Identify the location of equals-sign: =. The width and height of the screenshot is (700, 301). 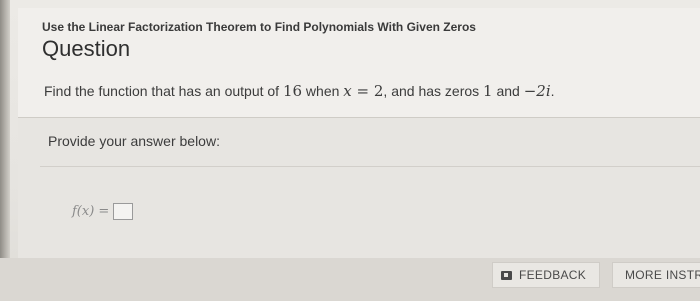
(362, 91).